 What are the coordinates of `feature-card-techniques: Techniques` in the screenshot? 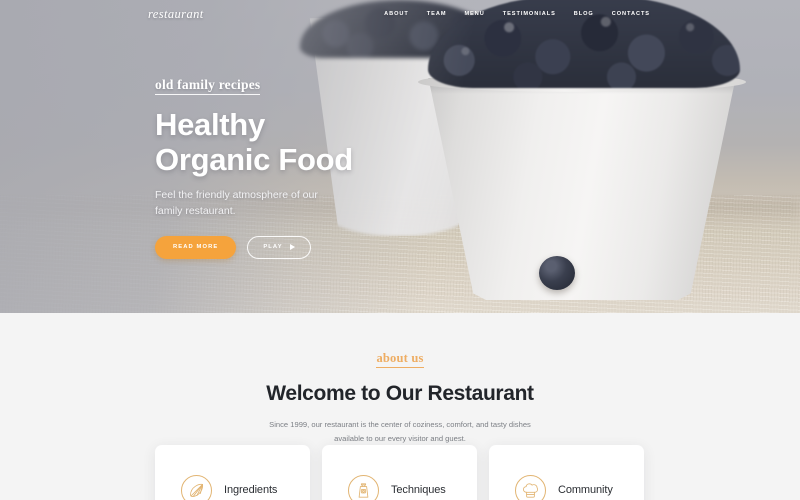 It's located at (399, 472).